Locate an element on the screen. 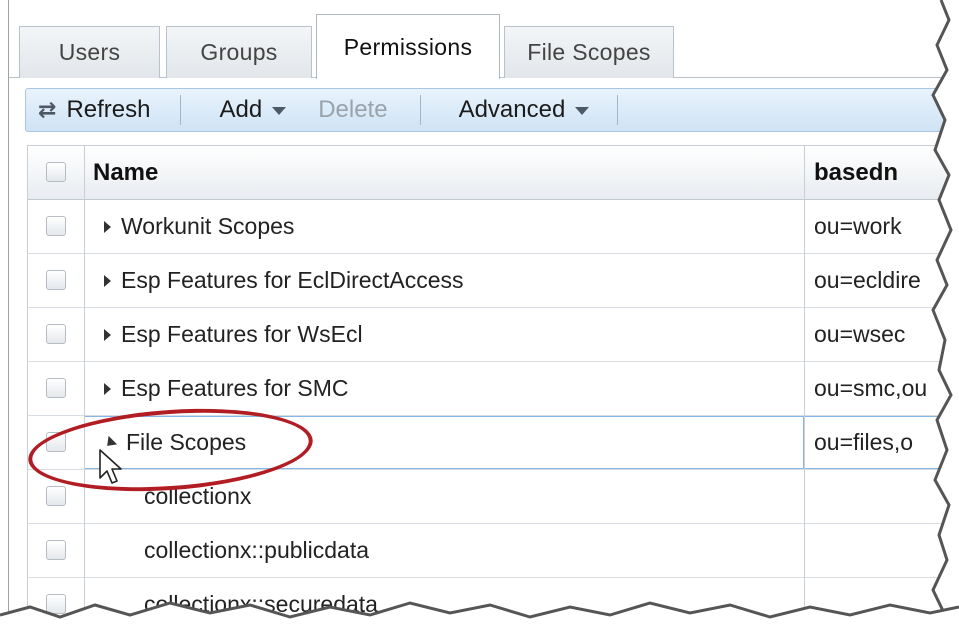 This screenshot has width=959, height=633. row-name: collectionx::publicdata is located at coordinates (257, 550).